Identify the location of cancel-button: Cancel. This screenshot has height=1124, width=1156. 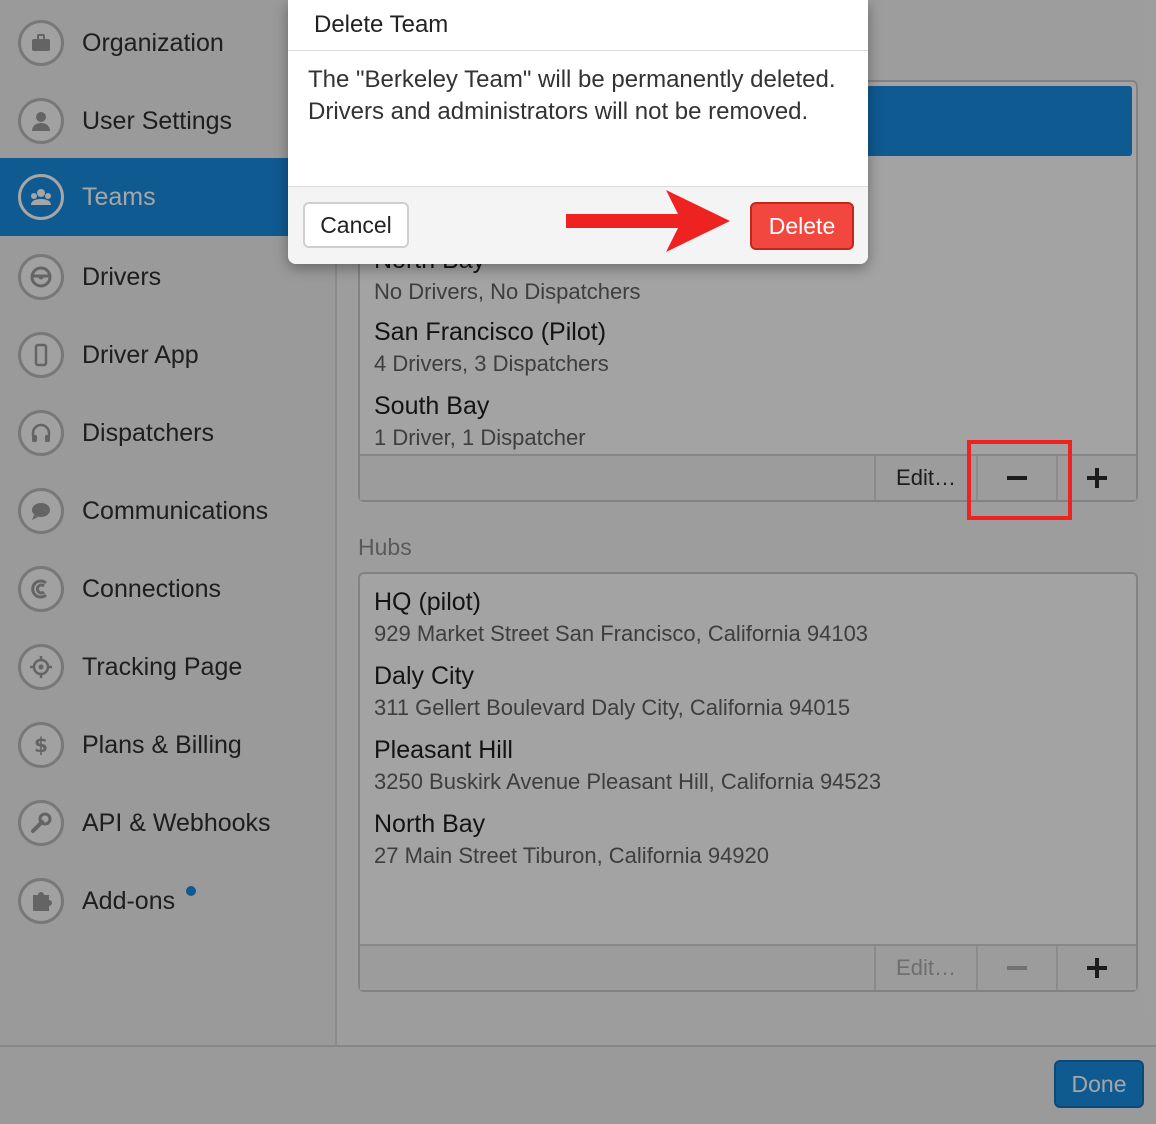
(356, 225).